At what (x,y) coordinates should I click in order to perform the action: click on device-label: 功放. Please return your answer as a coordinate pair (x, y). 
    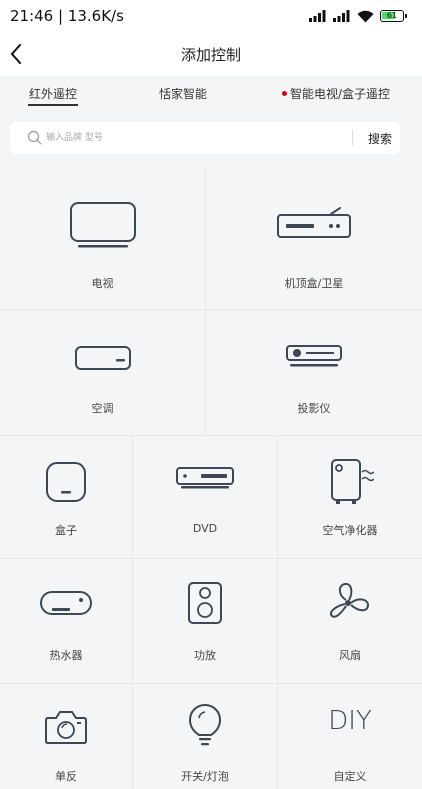
    Looking at the image, I should click on (205, 655).